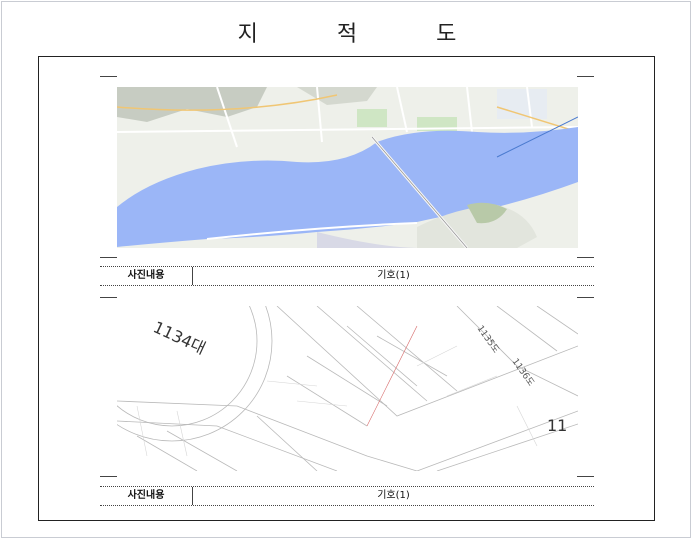 This screenshot has height=541, width=694. What do you see at coordinates (557, 425) in the screenshot?
I see `parcel-label: 11` at bounding box center [557, 425].